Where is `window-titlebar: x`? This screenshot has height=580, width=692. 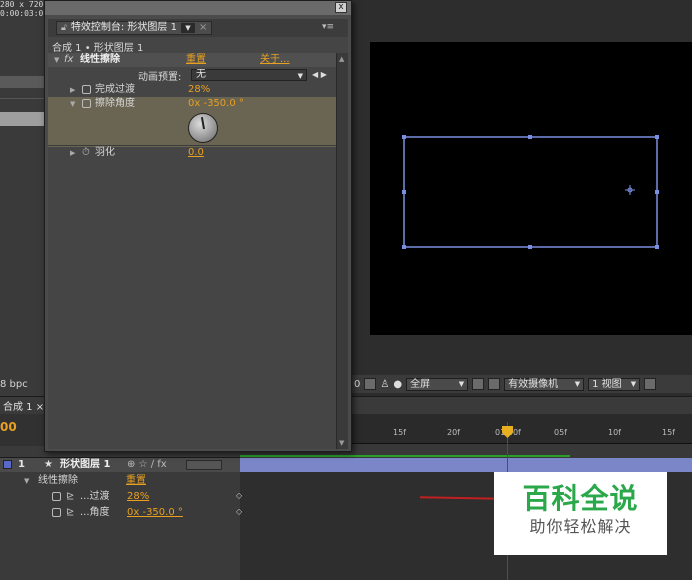 window-titlebar: x is located at coordinates (198, 8).